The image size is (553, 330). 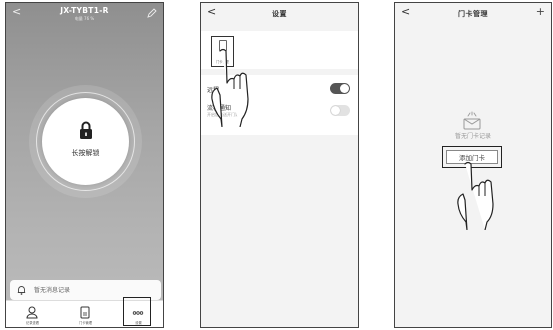 I want to click on tab-records-label: 记录查看, so click(x=32, y=323).